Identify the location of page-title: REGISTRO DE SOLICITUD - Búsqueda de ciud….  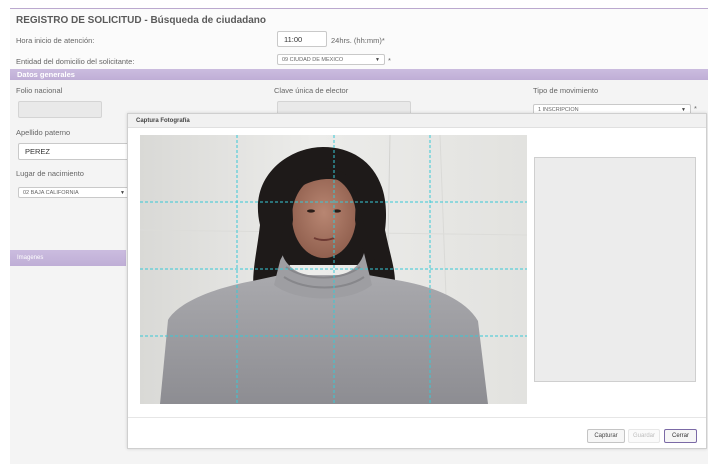
(141, 20).